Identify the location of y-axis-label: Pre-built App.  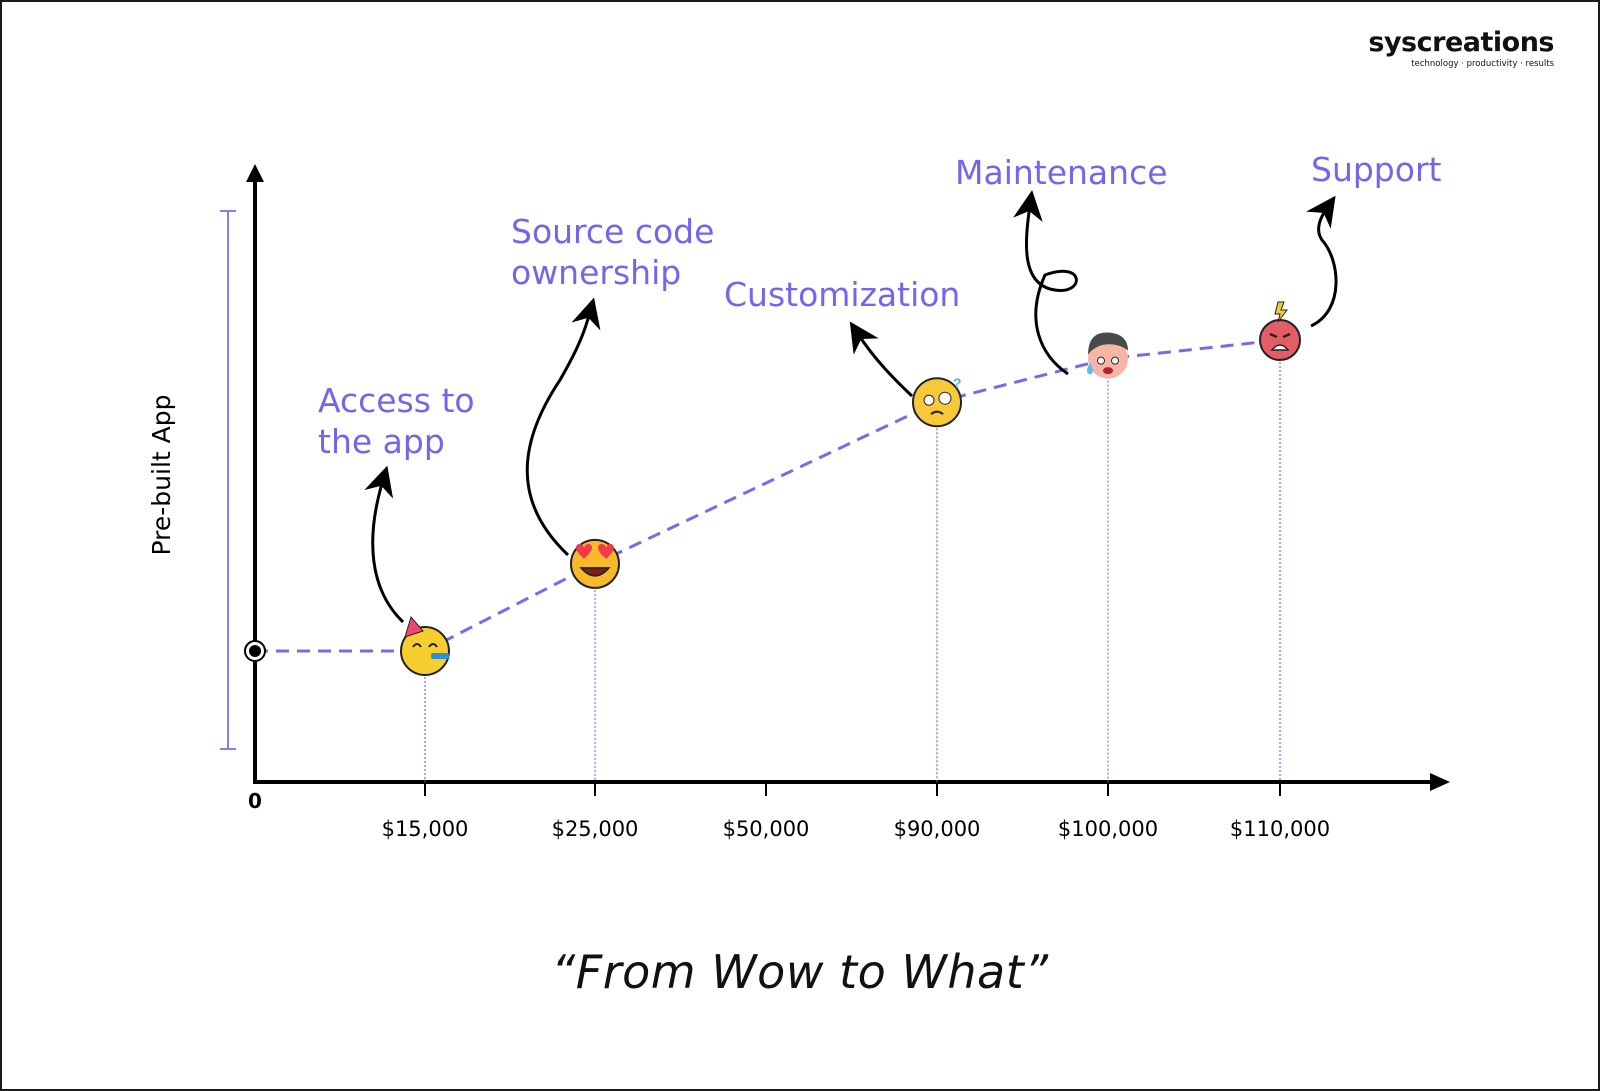
(161, 475).